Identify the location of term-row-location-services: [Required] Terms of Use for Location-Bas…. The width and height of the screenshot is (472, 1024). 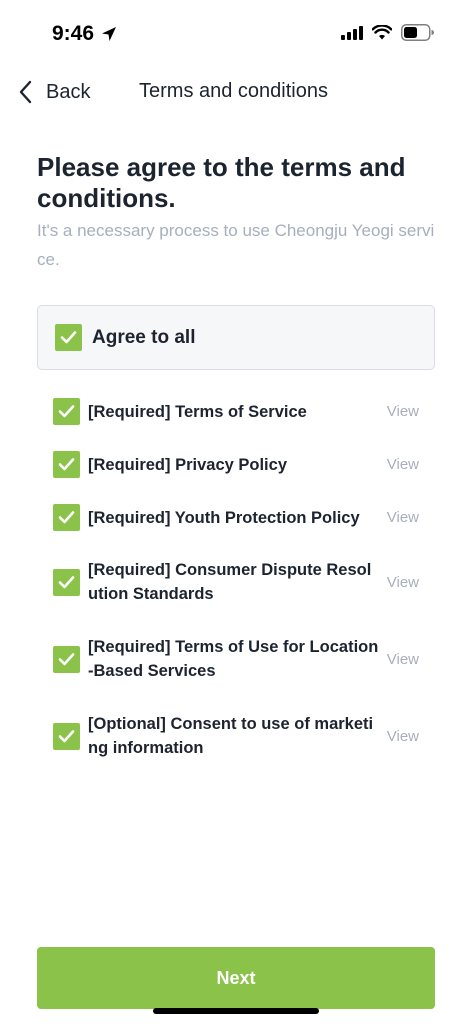
(238, 659).